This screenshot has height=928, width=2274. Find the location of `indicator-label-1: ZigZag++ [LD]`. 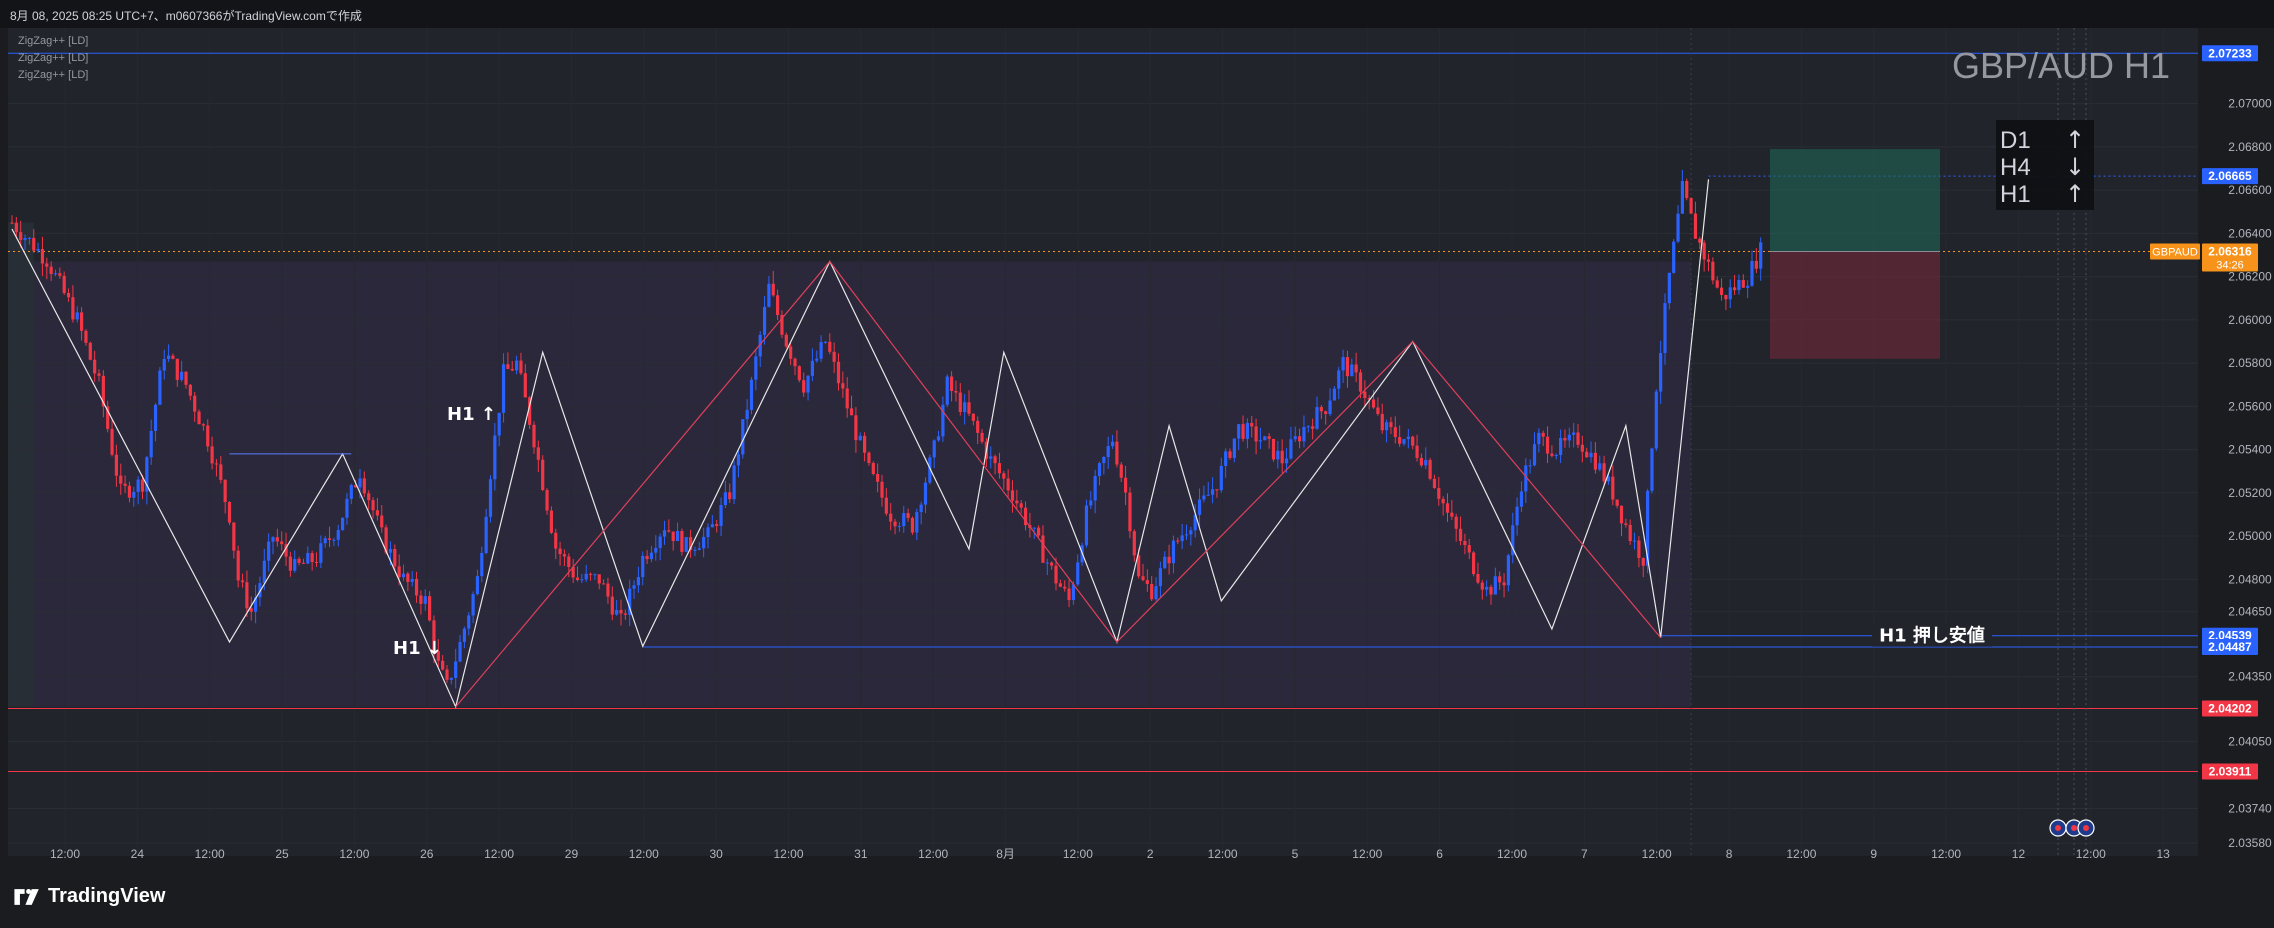

indicator-label-1: ZigZag++ [LD] is located at coordinates (53, 41).